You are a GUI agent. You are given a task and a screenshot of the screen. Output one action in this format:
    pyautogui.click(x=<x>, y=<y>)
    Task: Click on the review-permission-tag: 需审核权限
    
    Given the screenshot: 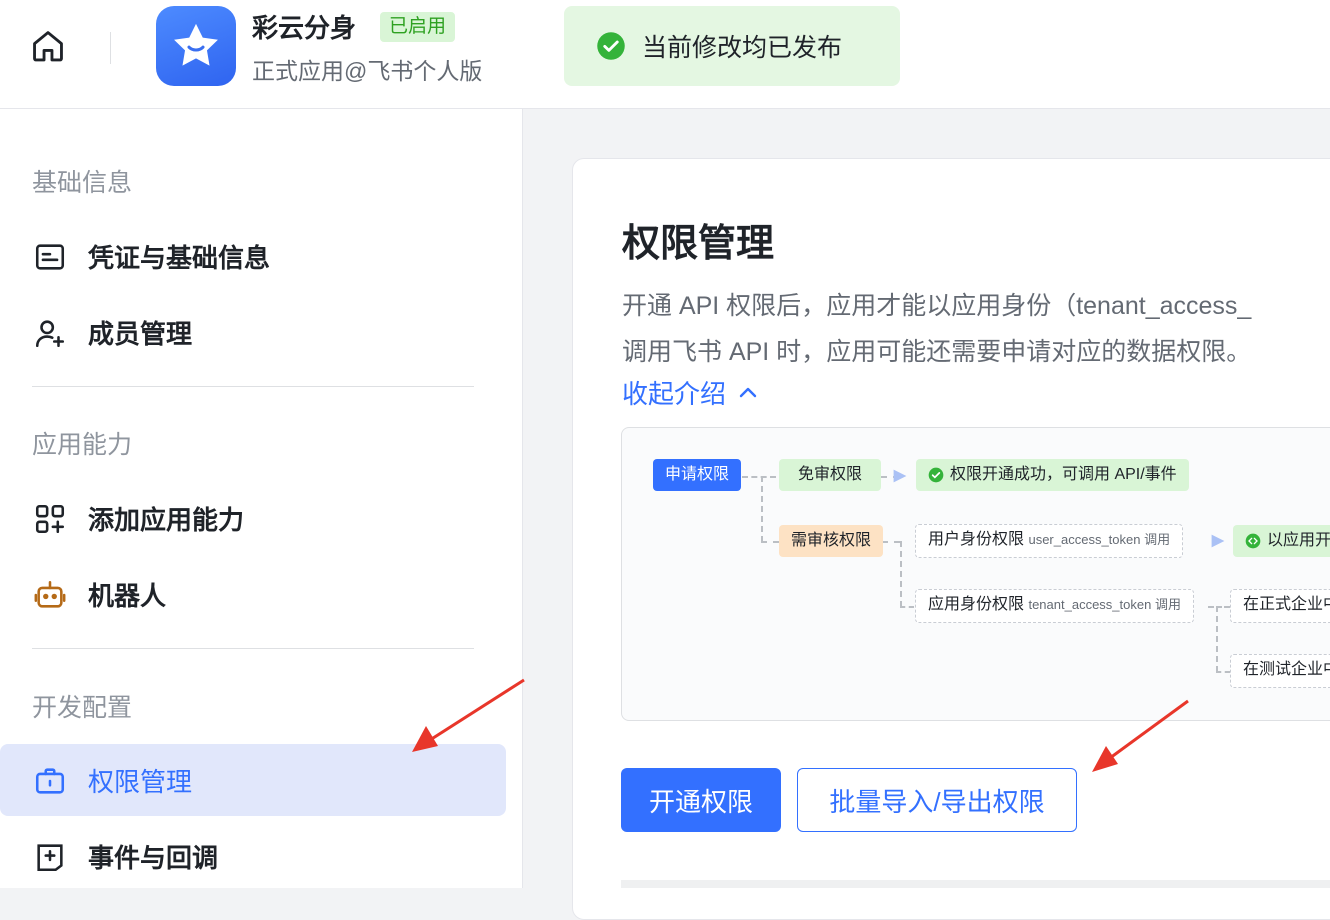 What is the action you would take?
    pyautogui.click(x=831, y=541)
    